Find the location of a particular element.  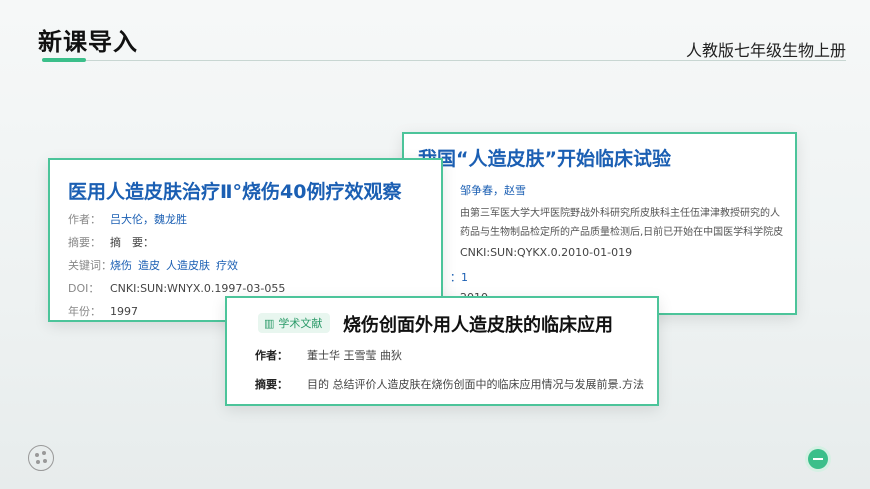

article-partial-field: ：1 is located at coordinates (459, 277).